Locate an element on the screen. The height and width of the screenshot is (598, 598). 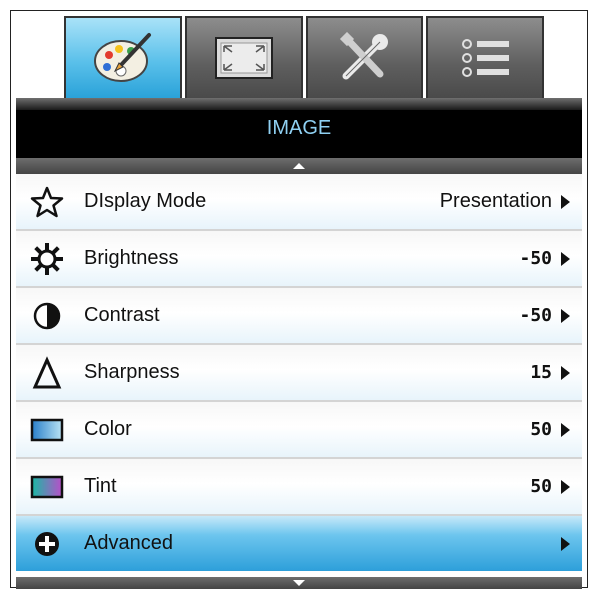
tools-icon is located at coordinates (364, 56).